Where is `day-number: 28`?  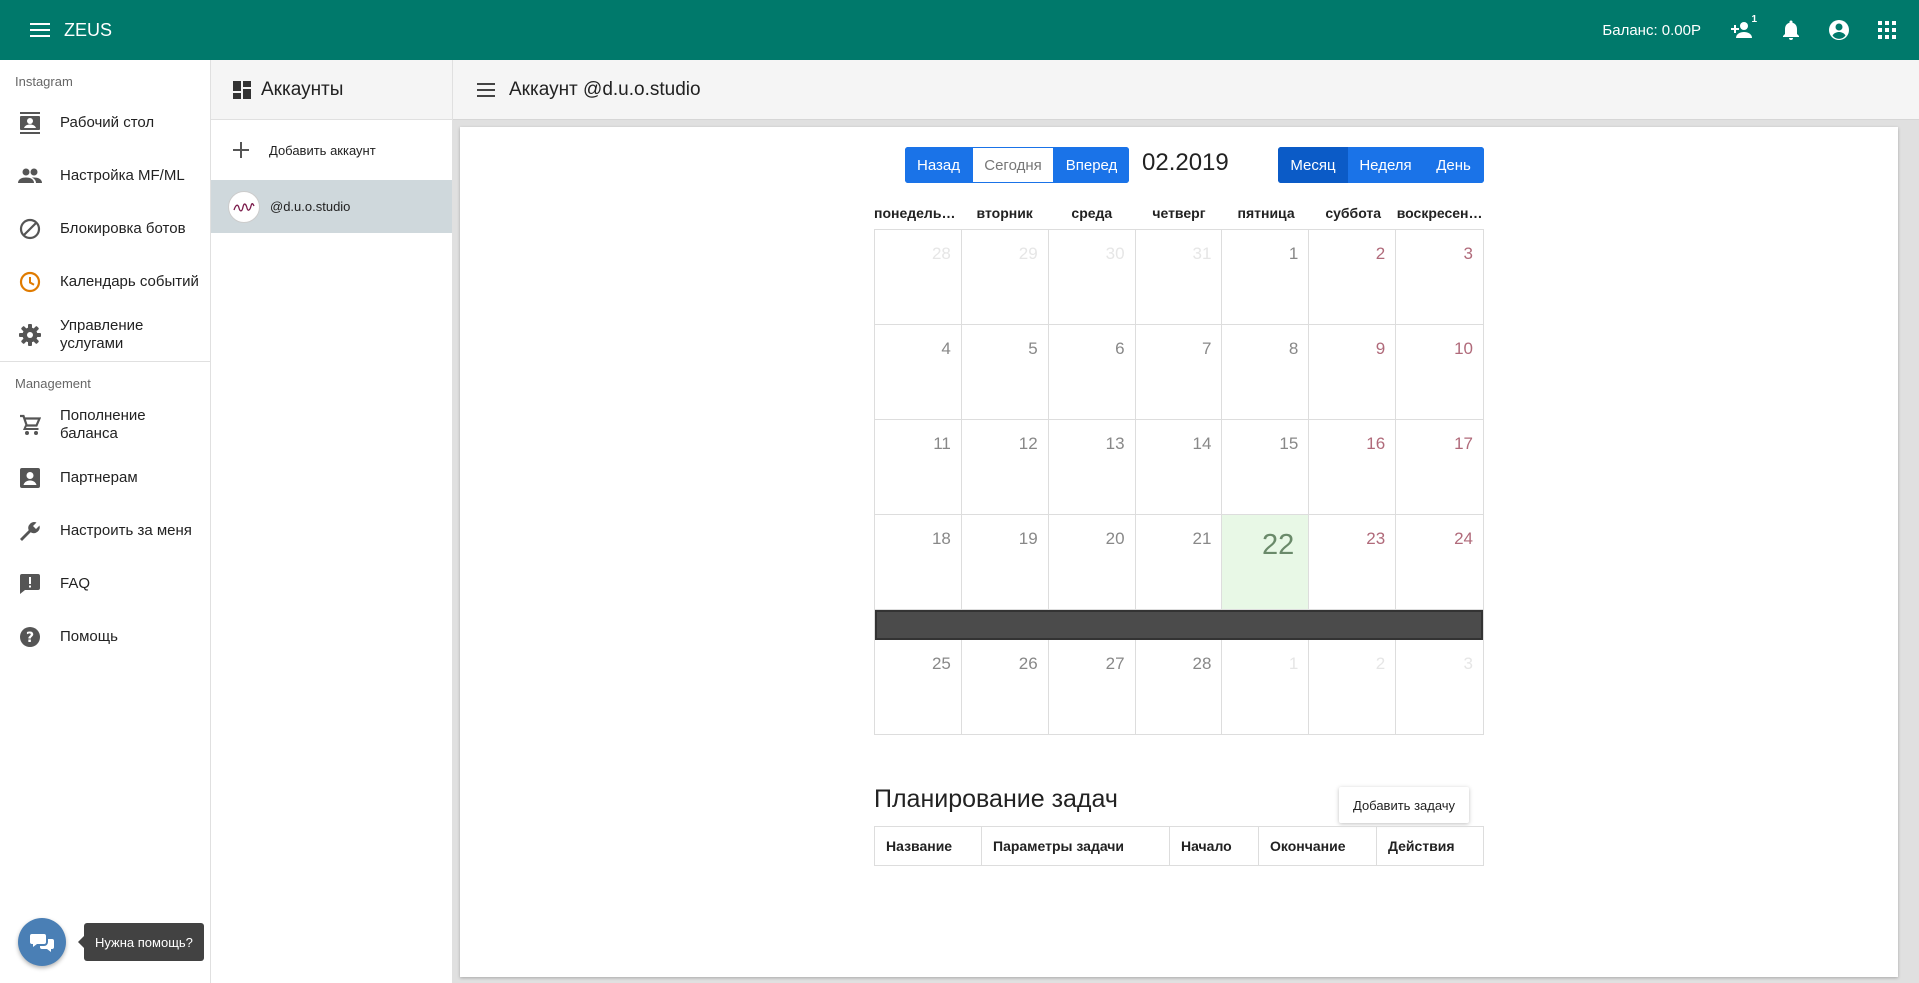
day-number: 28 is located at coordinates (1202, 663).